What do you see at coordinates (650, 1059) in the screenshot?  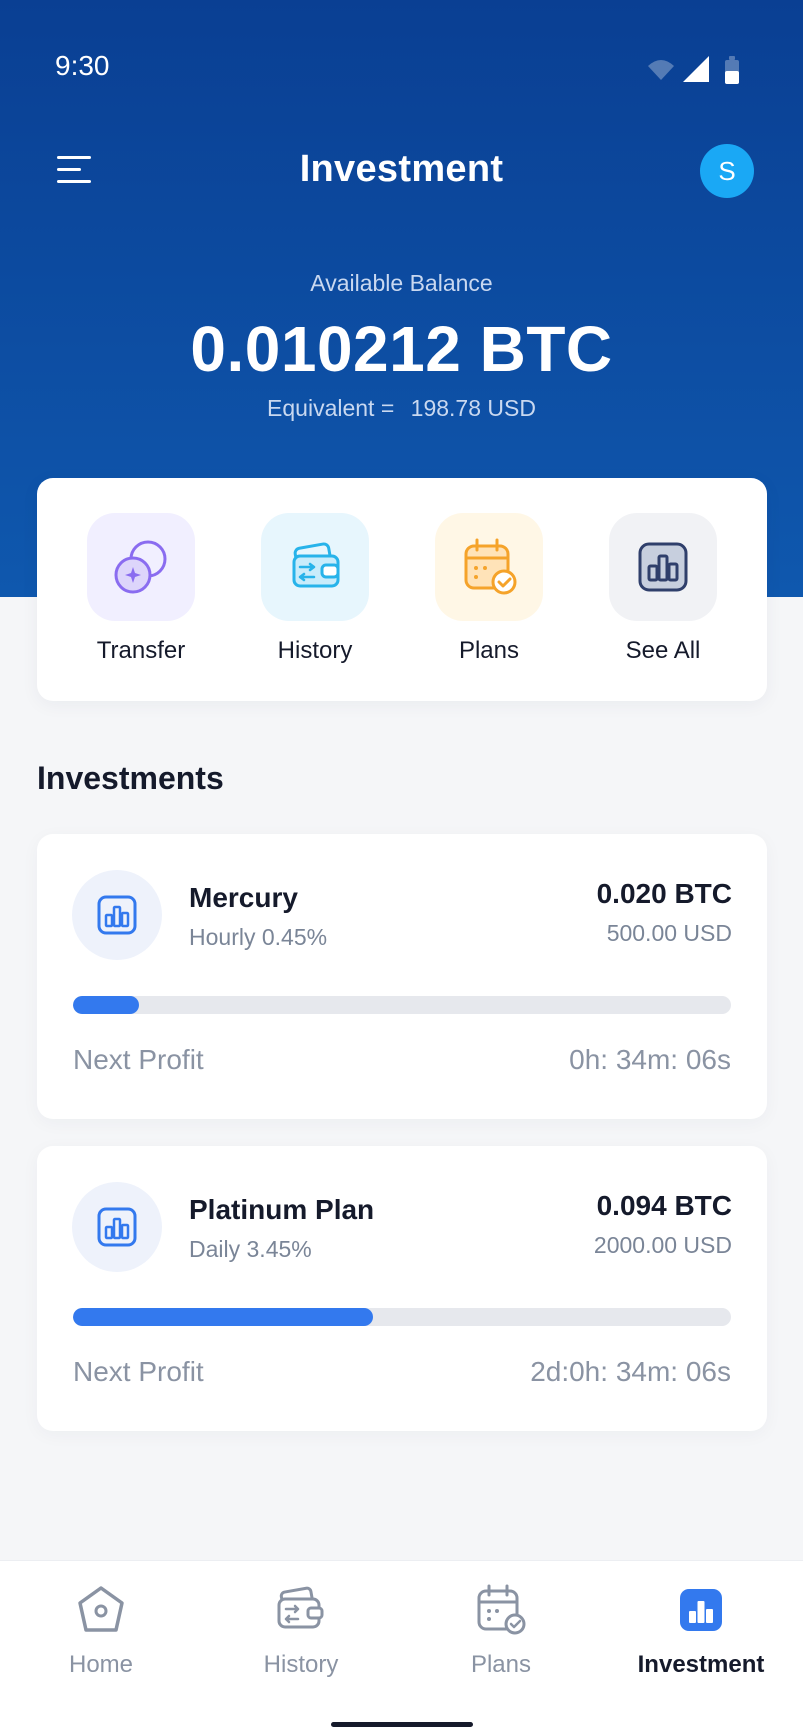 I see `next-profit-countdown: 0h: 34m: 06s` at bounding box center [650, 1059].